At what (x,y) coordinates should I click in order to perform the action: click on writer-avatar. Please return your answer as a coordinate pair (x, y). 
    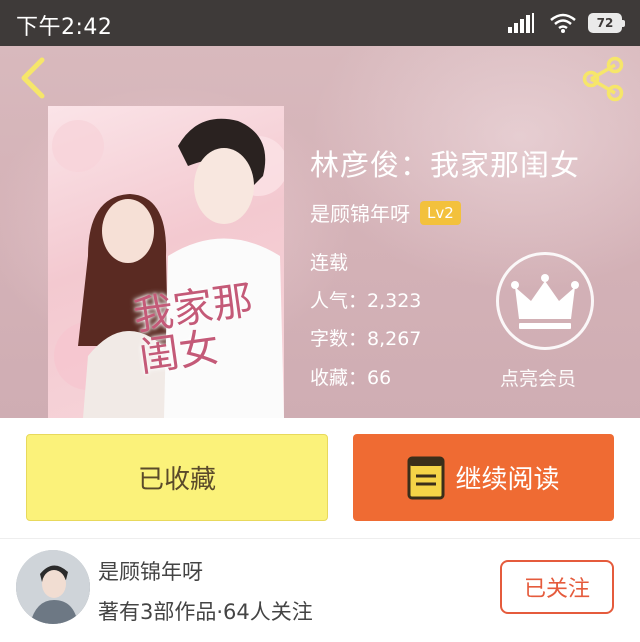
    Looking at the image, I should click on (53, 587).